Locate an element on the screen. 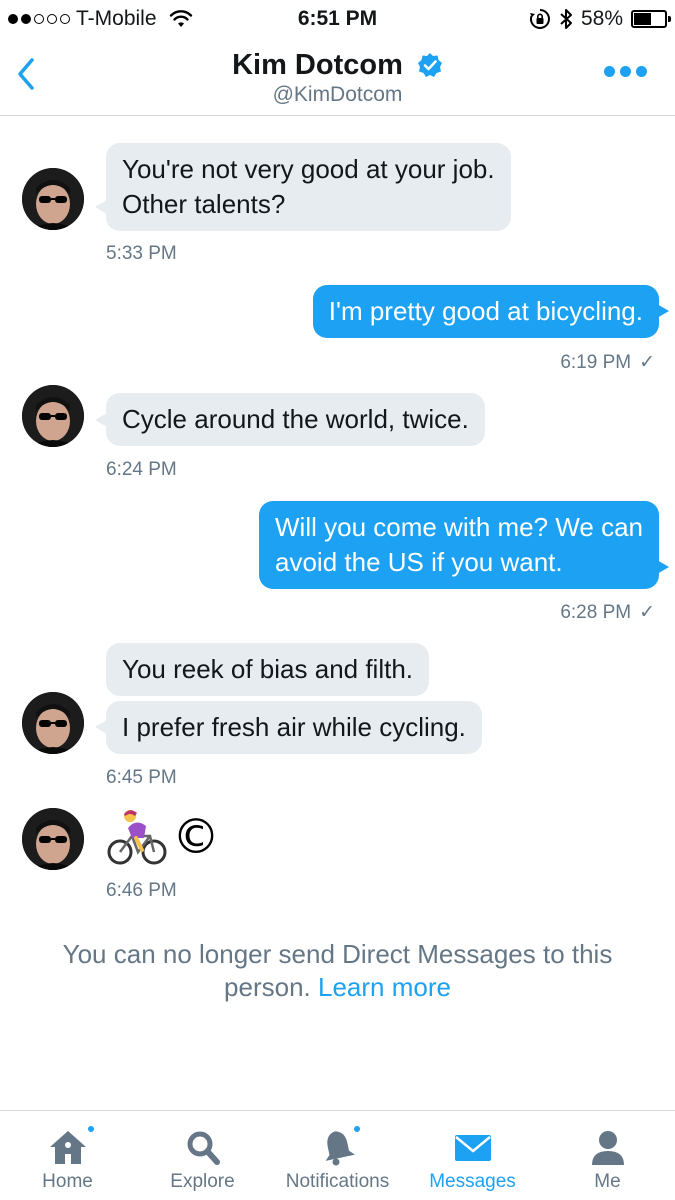 This screenshot has height=1200, width=675. message-timestamp: 6:24 PM is located at coordinates (141, 469).